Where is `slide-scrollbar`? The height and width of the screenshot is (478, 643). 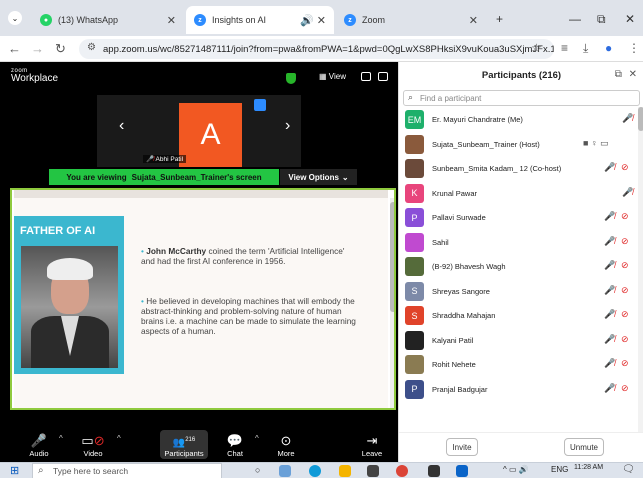 slide-scrollbar is located at coordinates (392, 303).